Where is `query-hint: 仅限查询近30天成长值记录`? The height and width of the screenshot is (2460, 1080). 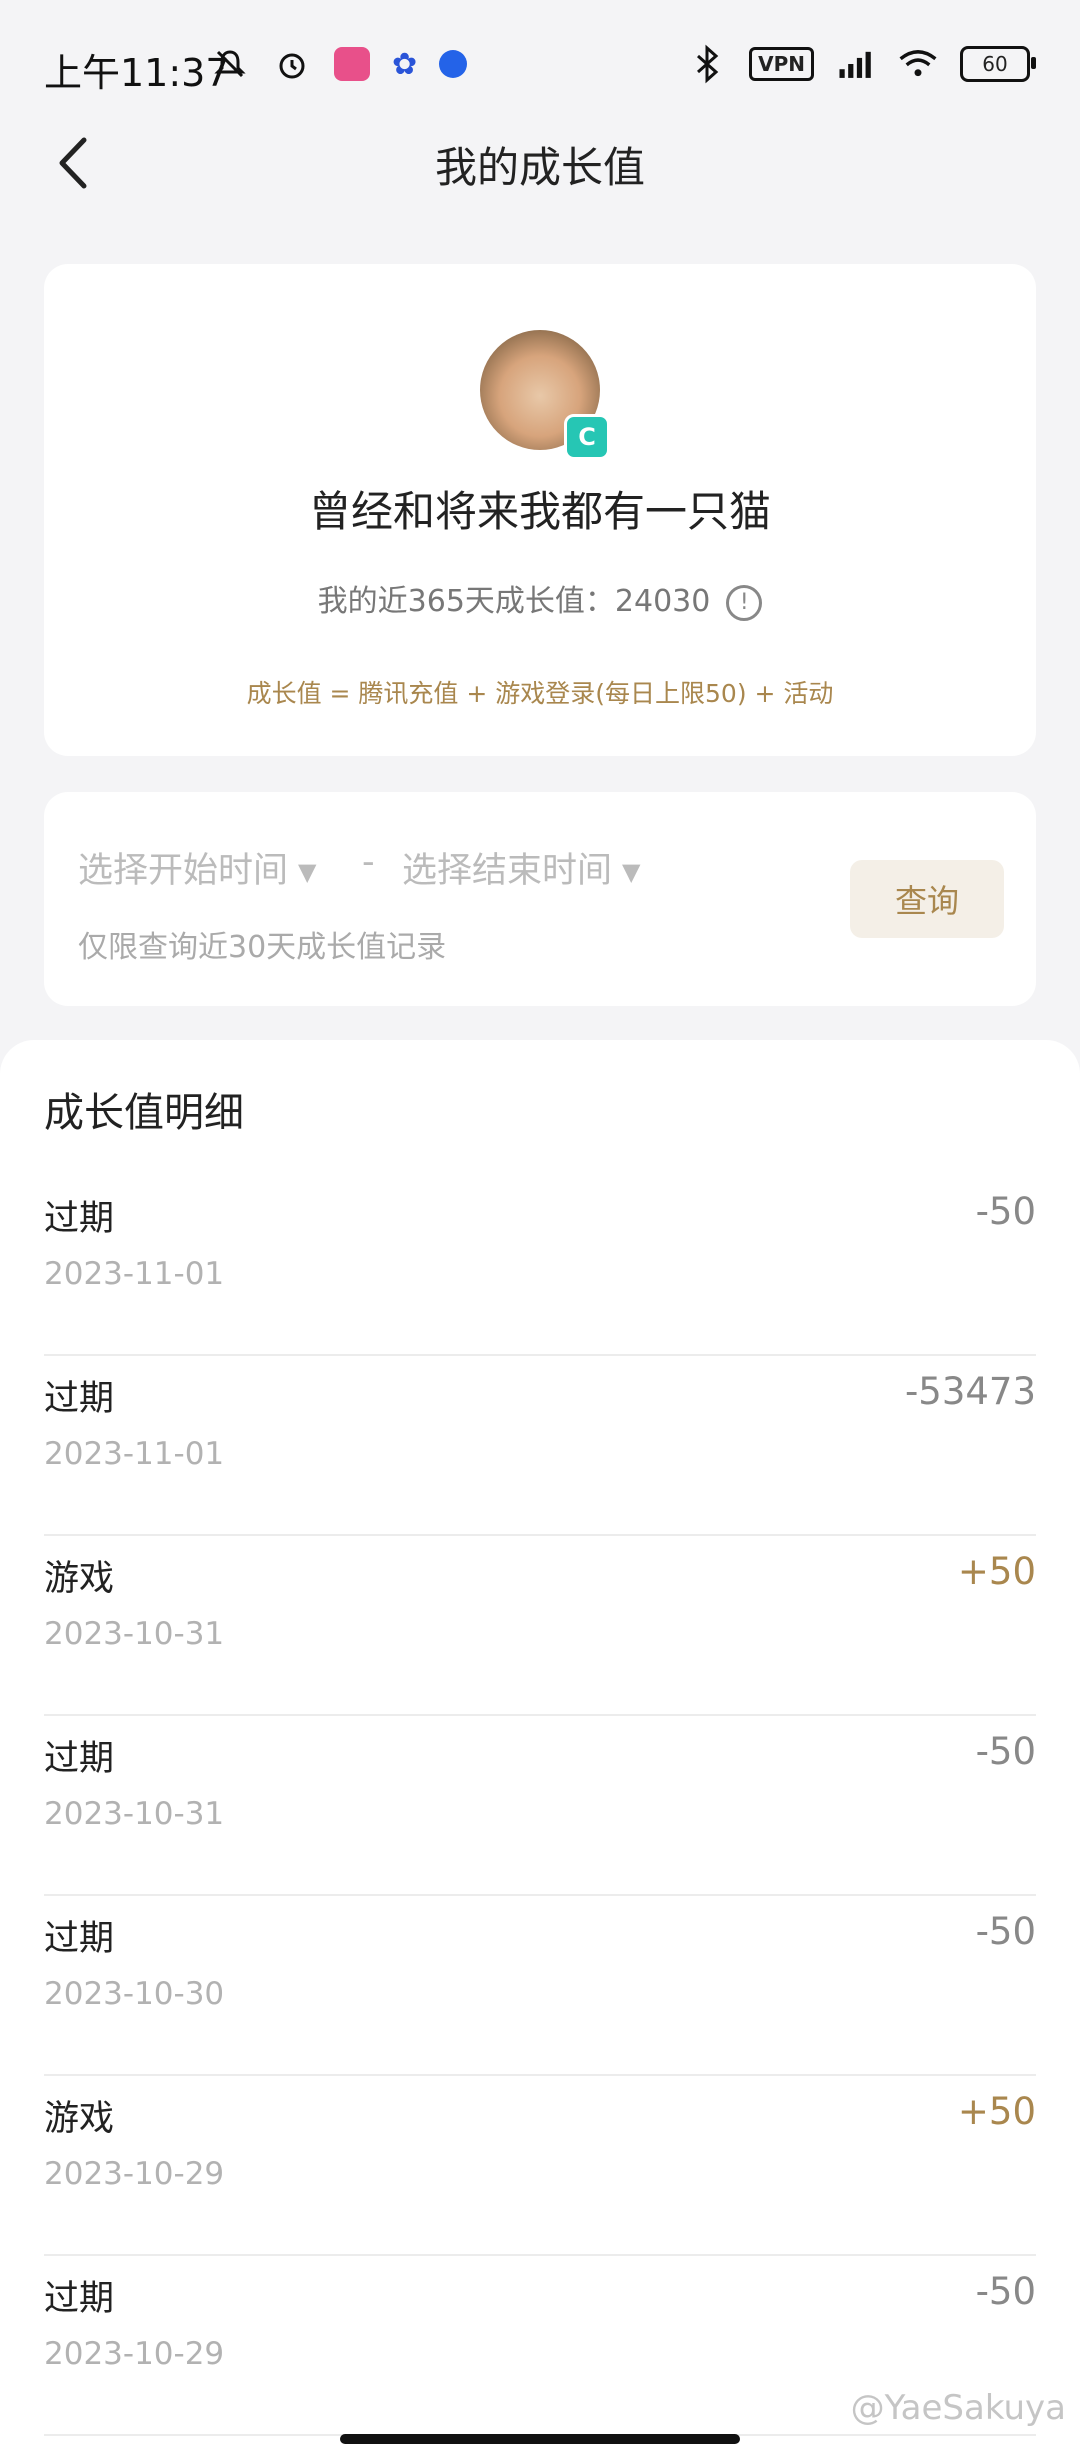
query-hint: 仅限查询近30天成长值记录 is located at coordinates (262, 947).